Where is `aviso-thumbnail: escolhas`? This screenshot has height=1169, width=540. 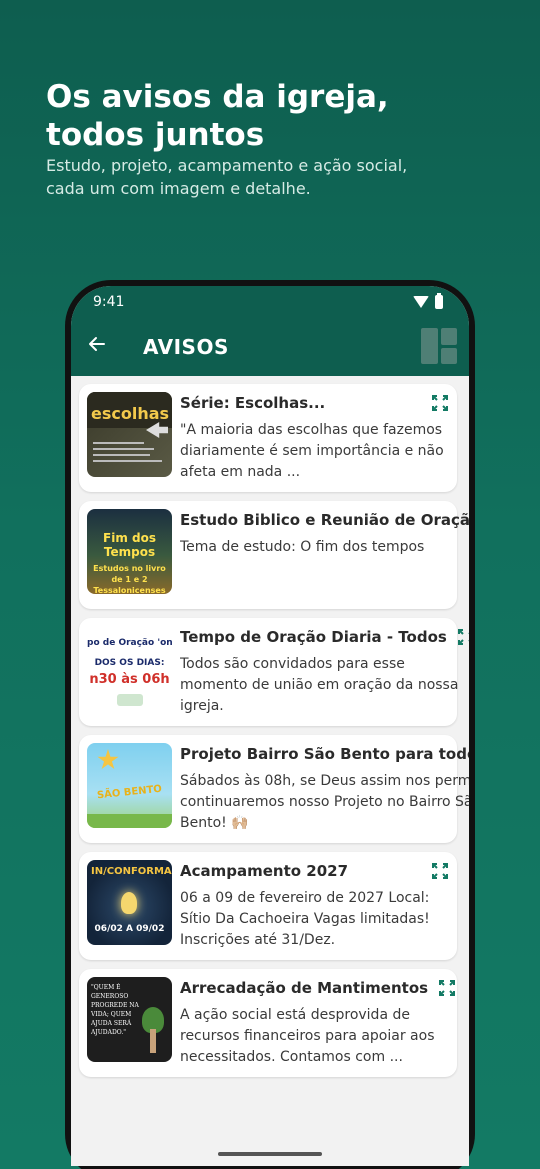 aviso-thumbnail: escolhas is located at coordinates (129, 434).